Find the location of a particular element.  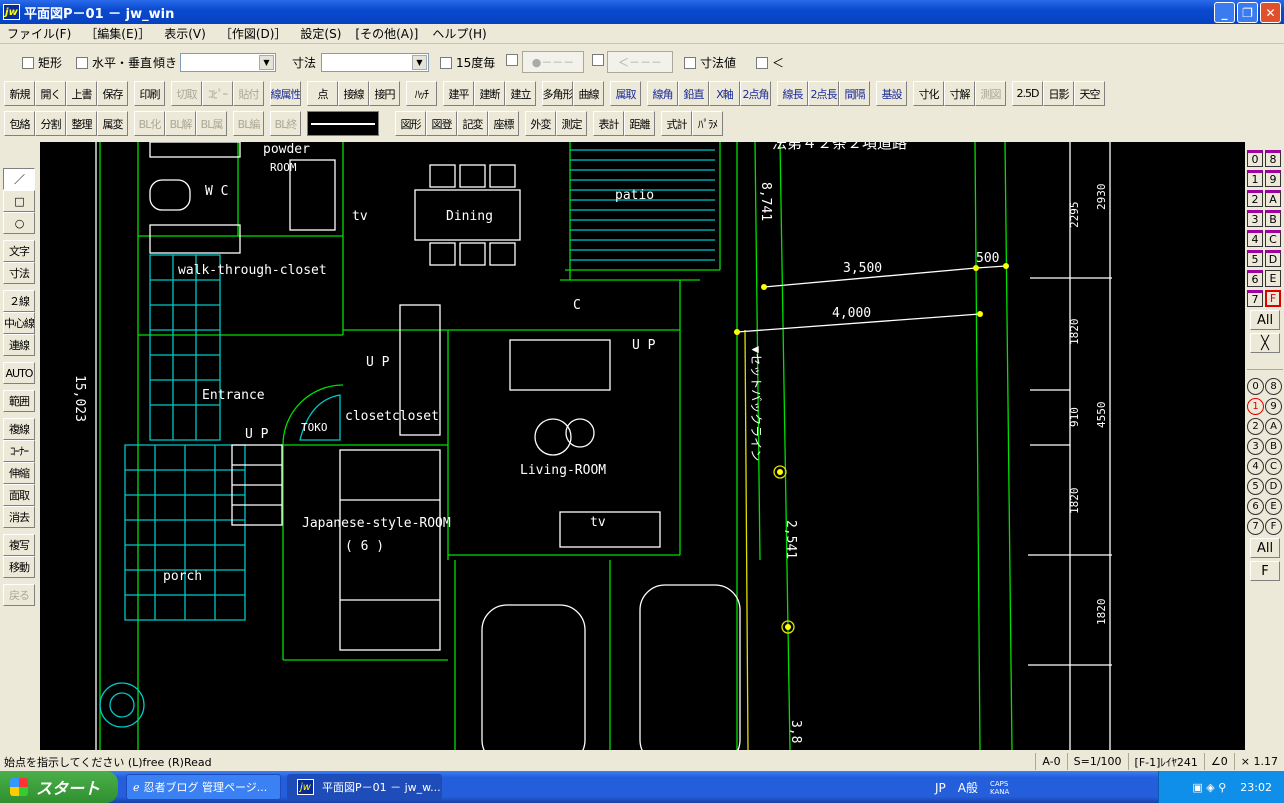

tool-button: 接円 is located at coordinates (384, 93).